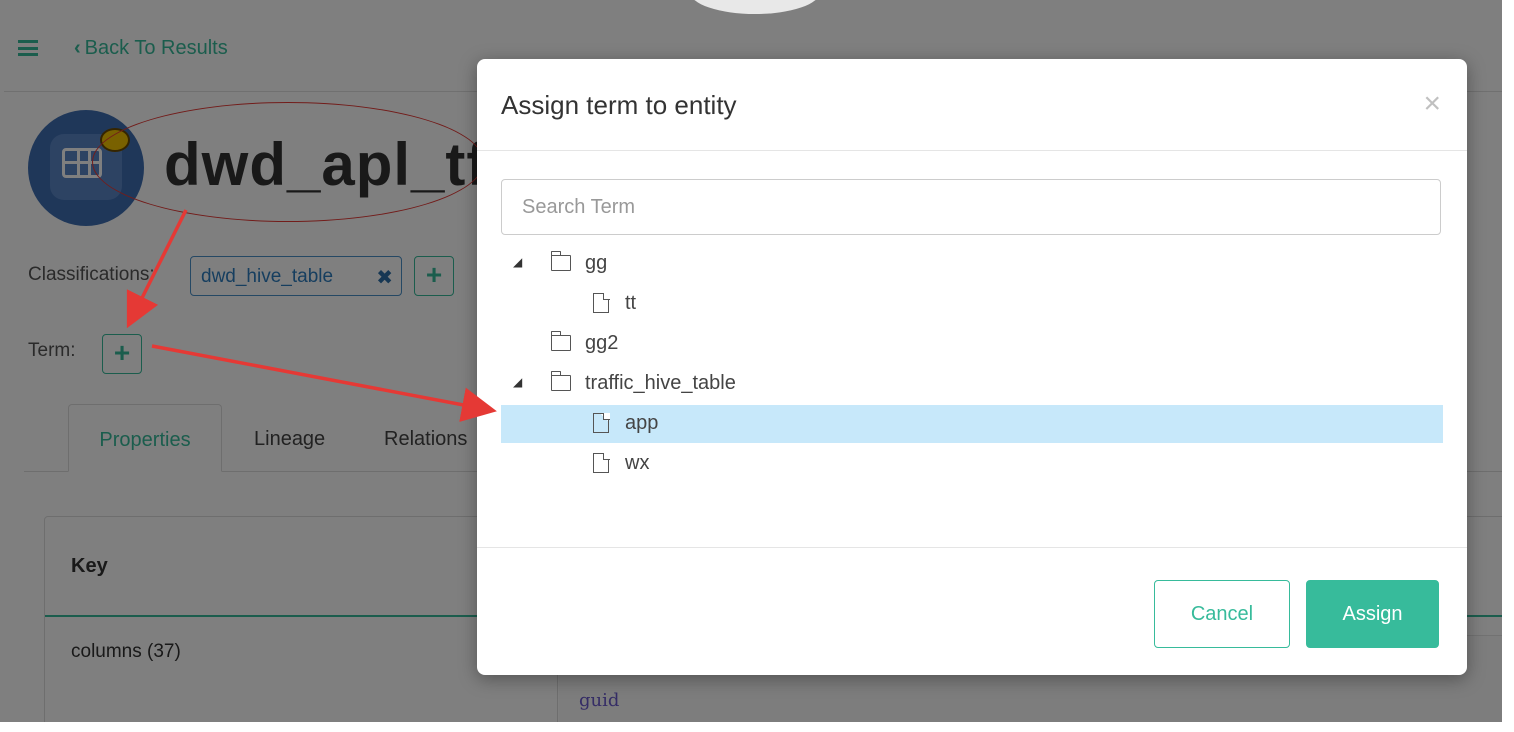  What do you see at coordinates (972, 264) in the screenshot?
I see `tree-node-gg: ◢ gg` at bounding box center [972, 264].